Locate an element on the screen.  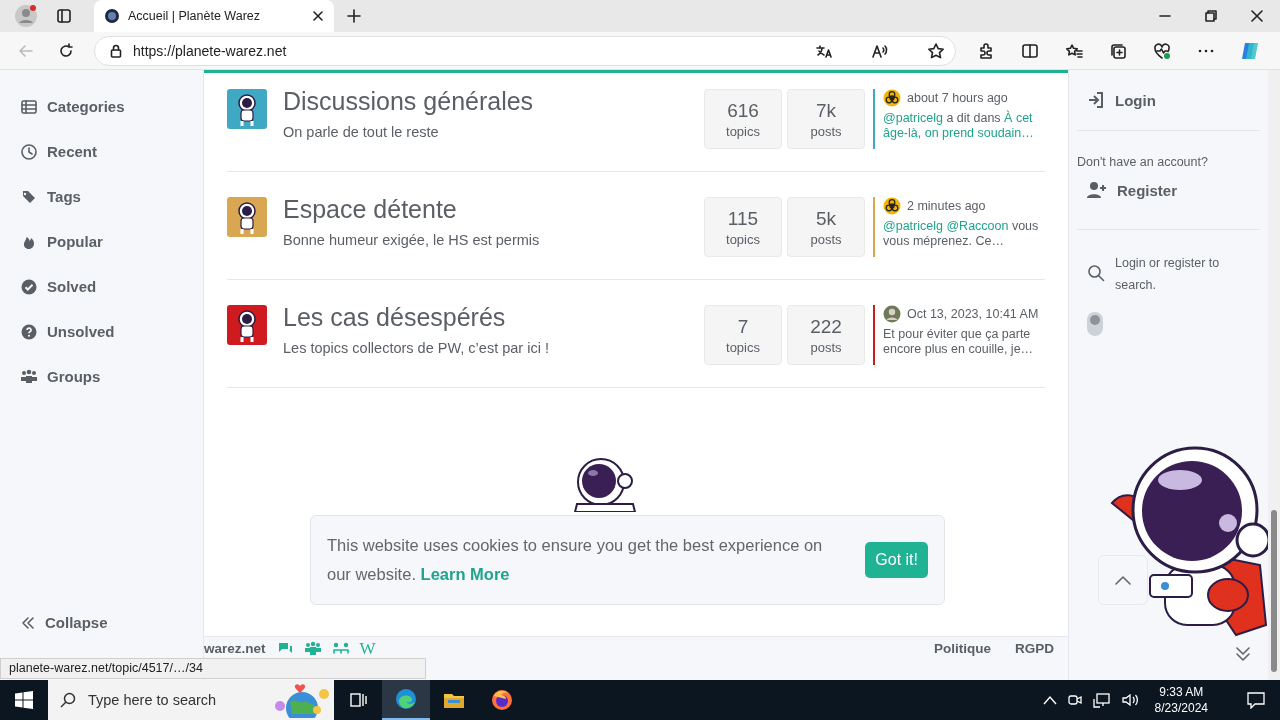
taskbar-clock: 9:33 AM 8/23/2024 is located at coordinates (1181, 700).